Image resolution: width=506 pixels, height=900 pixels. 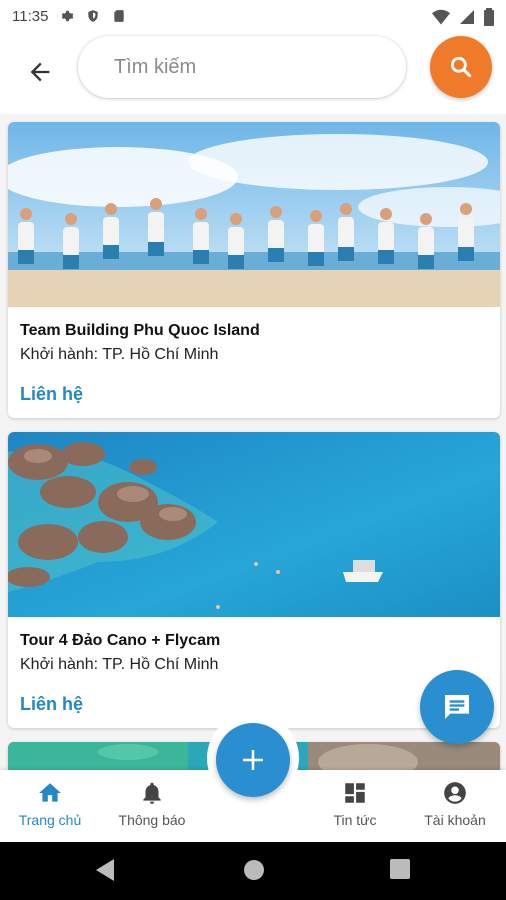 I want to click on search-button, so click(x=461, y=67).